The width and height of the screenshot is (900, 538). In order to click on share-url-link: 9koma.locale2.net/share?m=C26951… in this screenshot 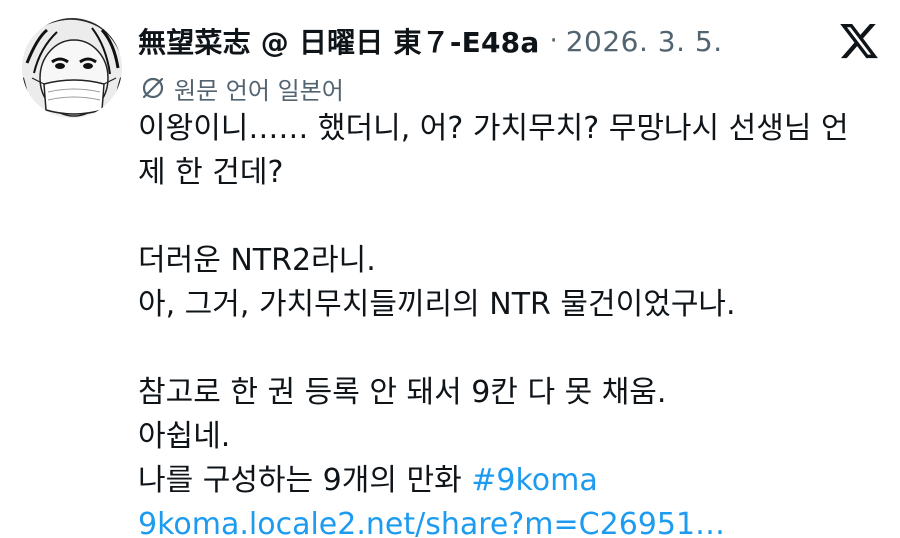, I will do `click(431, 522)`.